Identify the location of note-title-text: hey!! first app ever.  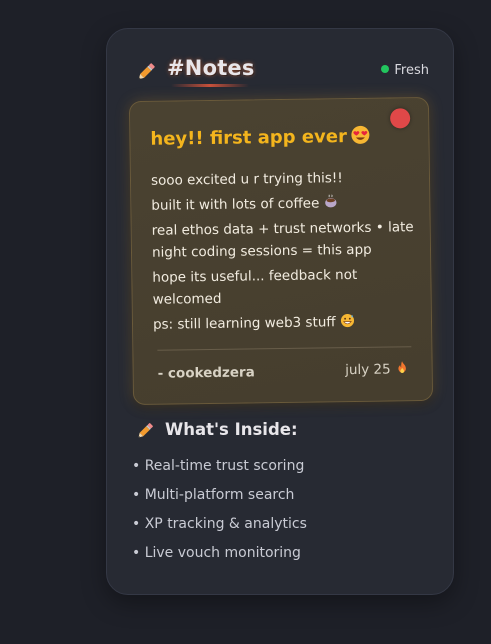
(249, 138).